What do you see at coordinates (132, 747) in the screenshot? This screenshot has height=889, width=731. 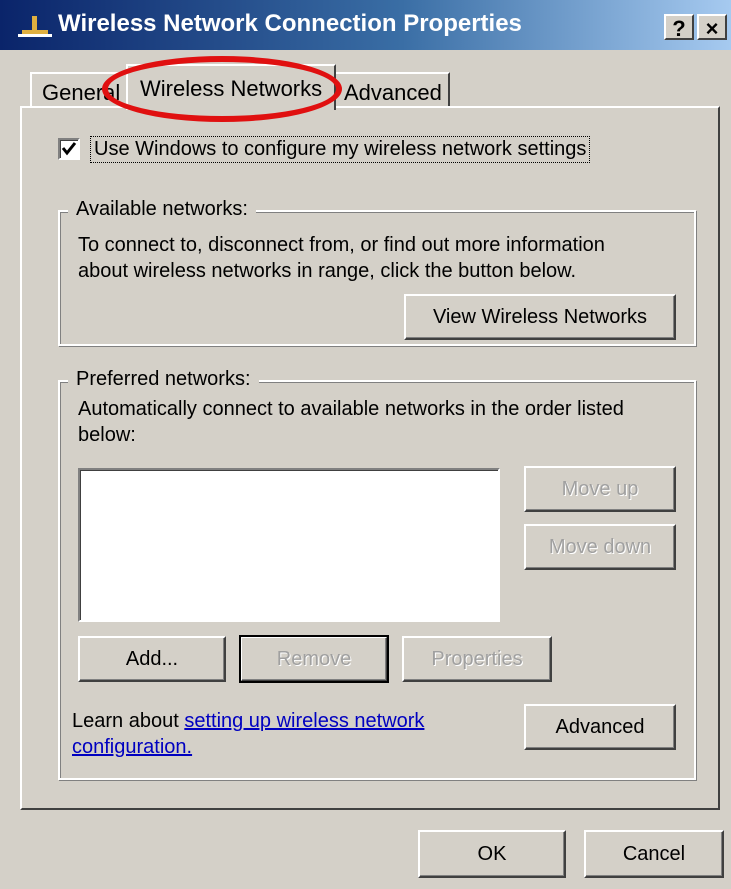 I see `setup-help-link-continued: configuration.` at bounding box center [132, 747].